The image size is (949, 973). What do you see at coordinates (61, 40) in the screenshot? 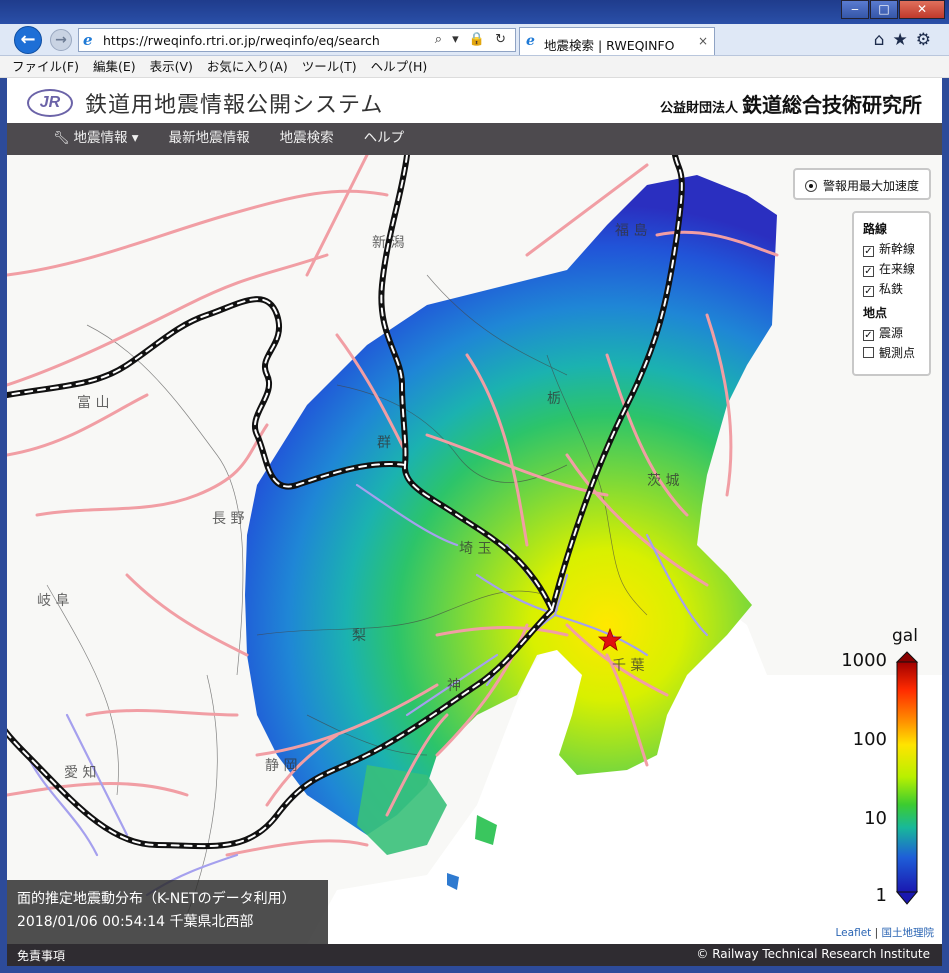
I see `forward-button: →` at bounding box center [61, 40].